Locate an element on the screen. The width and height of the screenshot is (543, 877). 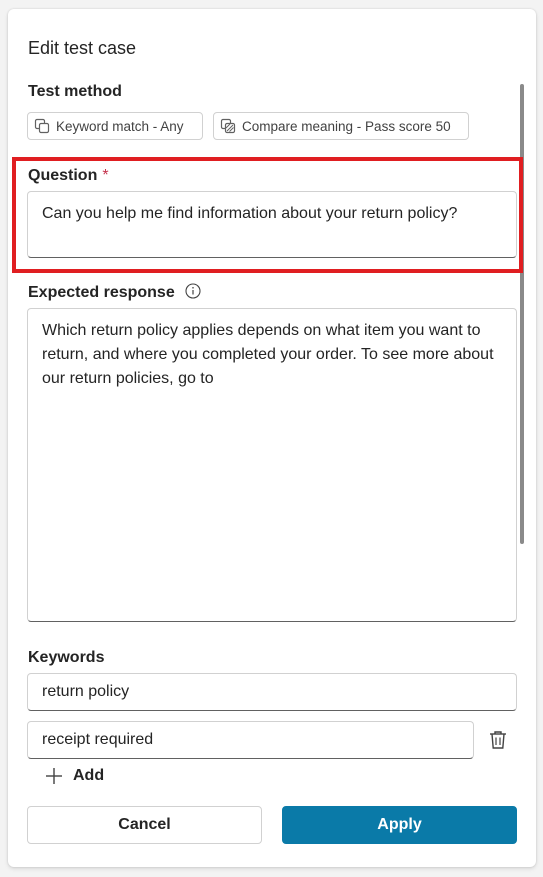
expected-response-label: Expected response is located at coordinates (114, 293).